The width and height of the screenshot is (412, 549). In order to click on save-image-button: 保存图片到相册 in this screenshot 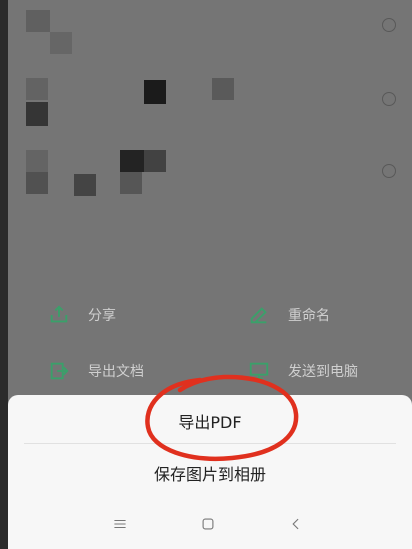, I will do `click(210, 473)`.